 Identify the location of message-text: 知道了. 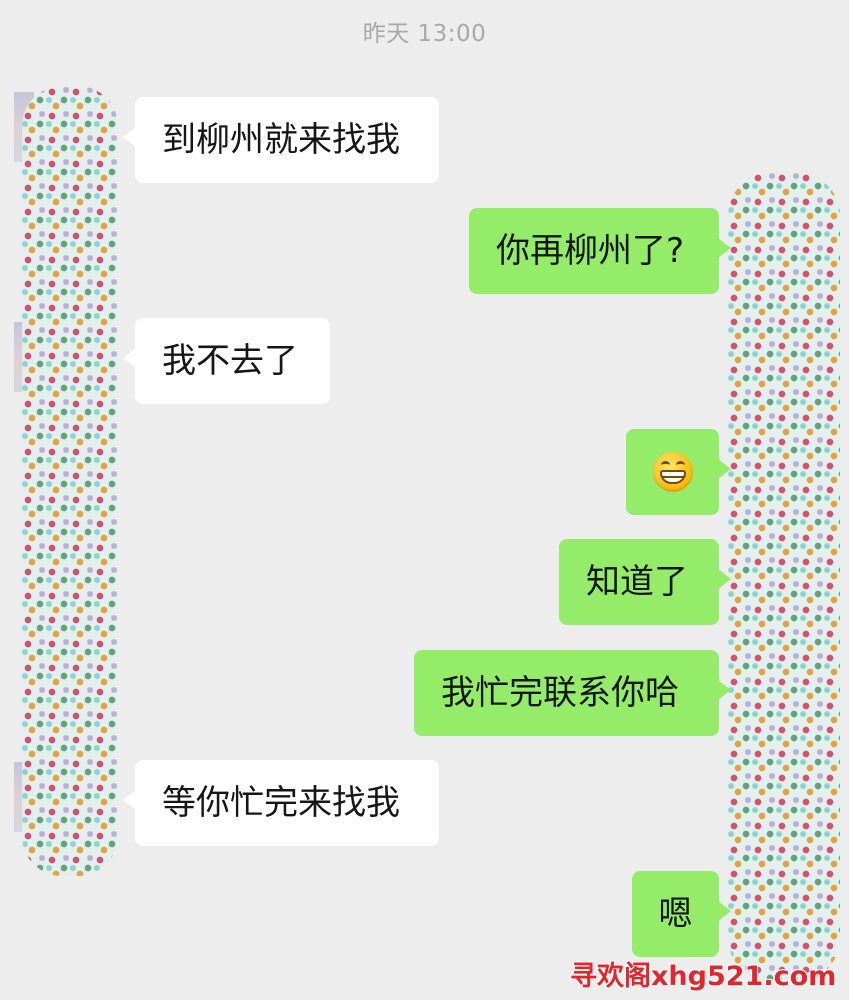
(637, 582).